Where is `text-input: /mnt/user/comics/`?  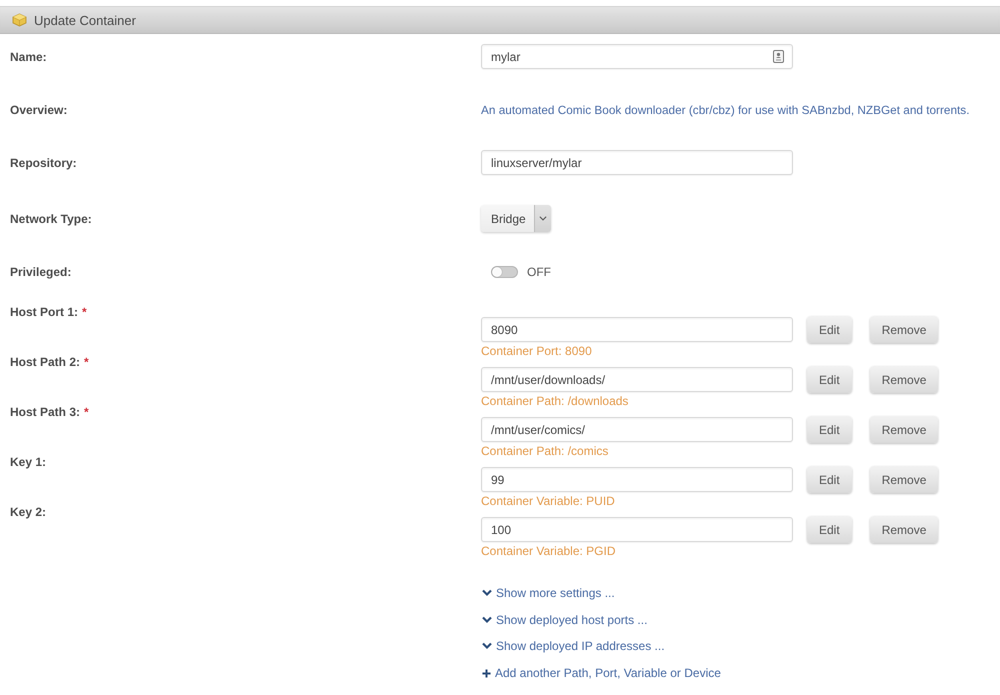 text-input: /mnt/user/comics/ is located at coordinates (637, 429).